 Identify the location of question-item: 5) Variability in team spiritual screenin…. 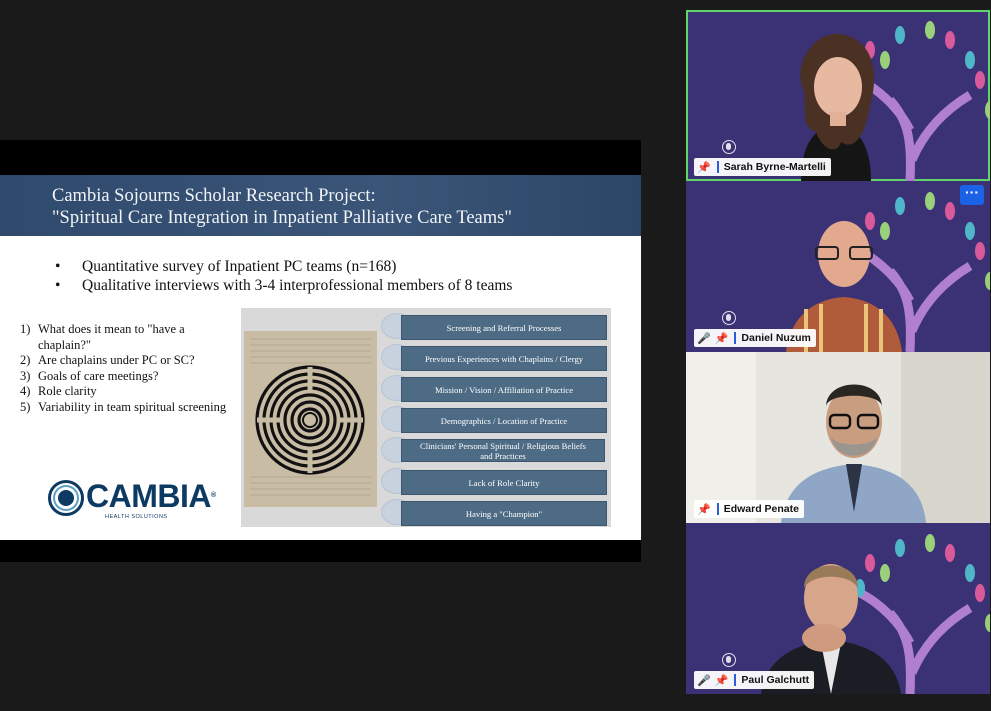
(125, 408).